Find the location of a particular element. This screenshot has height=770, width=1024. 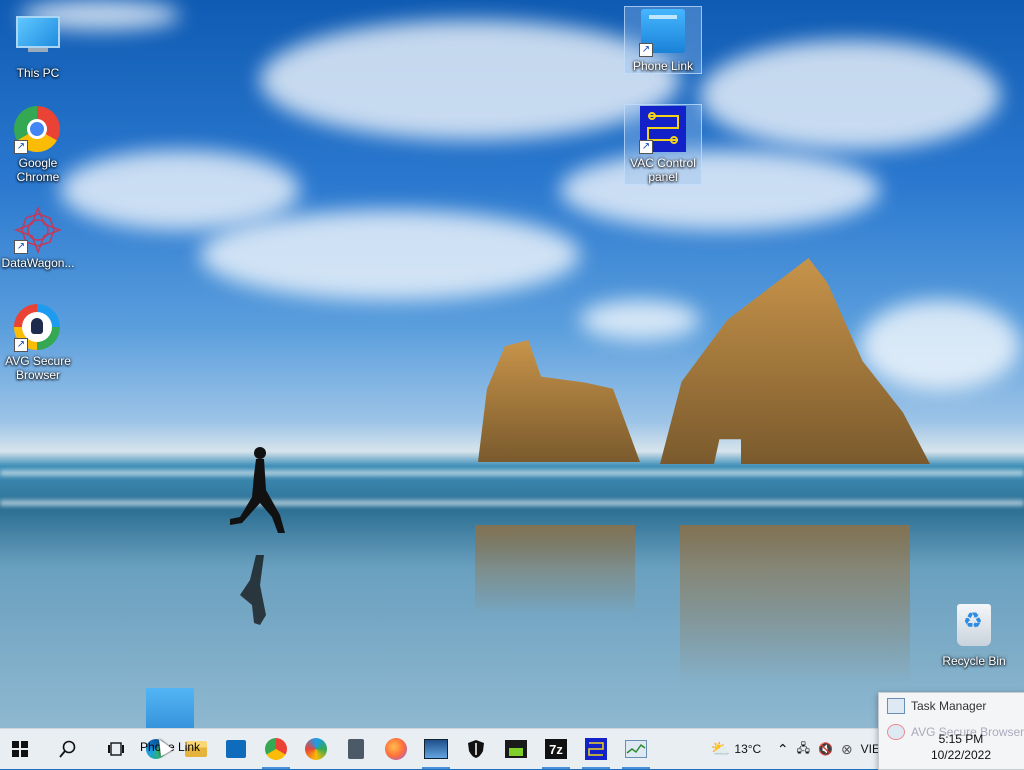

task-view-button is located at coordinates (116, 749).